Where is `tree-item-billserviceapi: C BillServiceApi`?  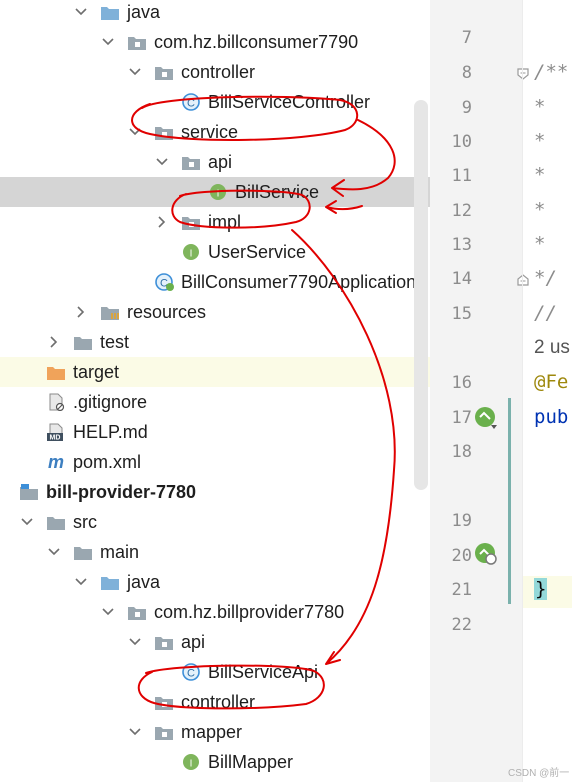
tree-item-billserviceapi: C BillServiceApi is located at coordinates (215, 672).